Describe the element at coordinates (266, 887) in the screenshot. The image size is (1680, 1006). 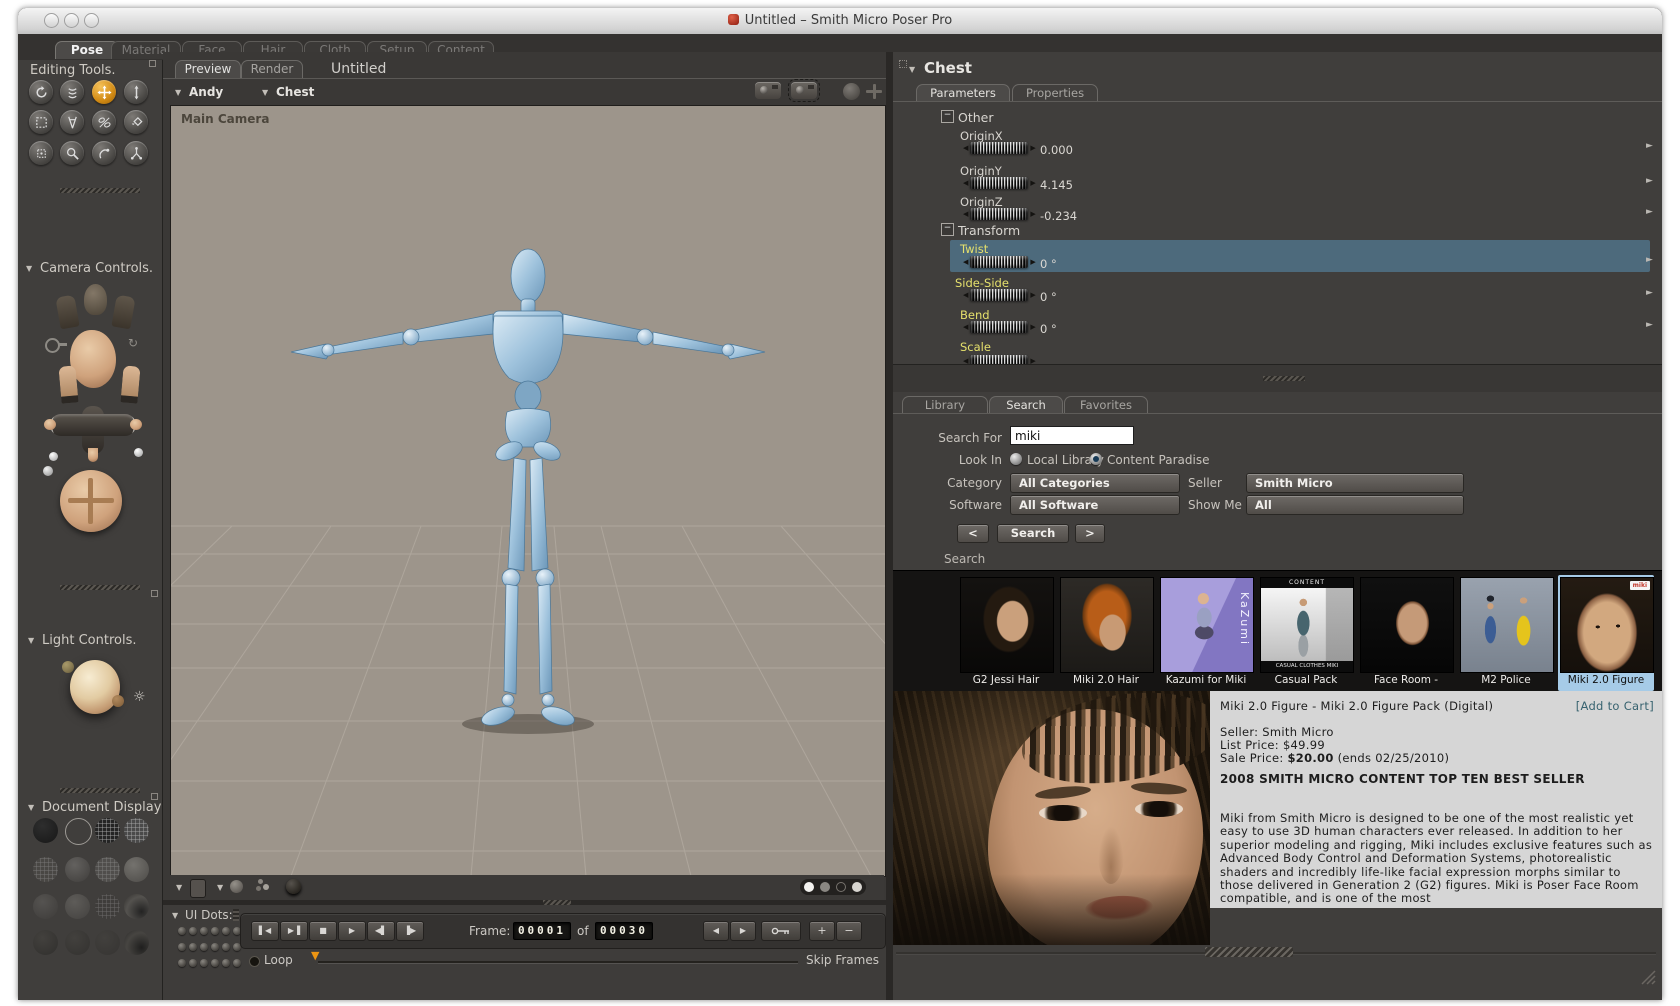
I see `multi-sphere2-icon` at that location.